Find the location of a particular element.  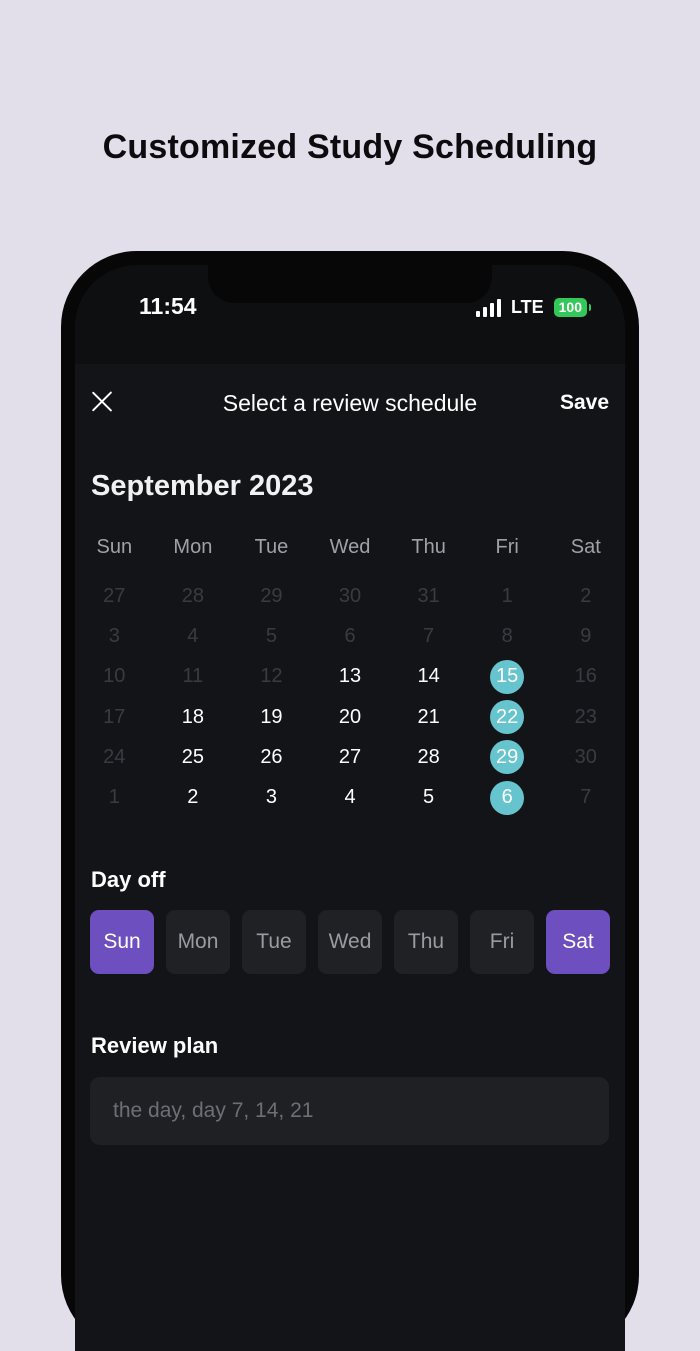

day-off-toggle-fri: Fri is located at coordinates (502, 942).